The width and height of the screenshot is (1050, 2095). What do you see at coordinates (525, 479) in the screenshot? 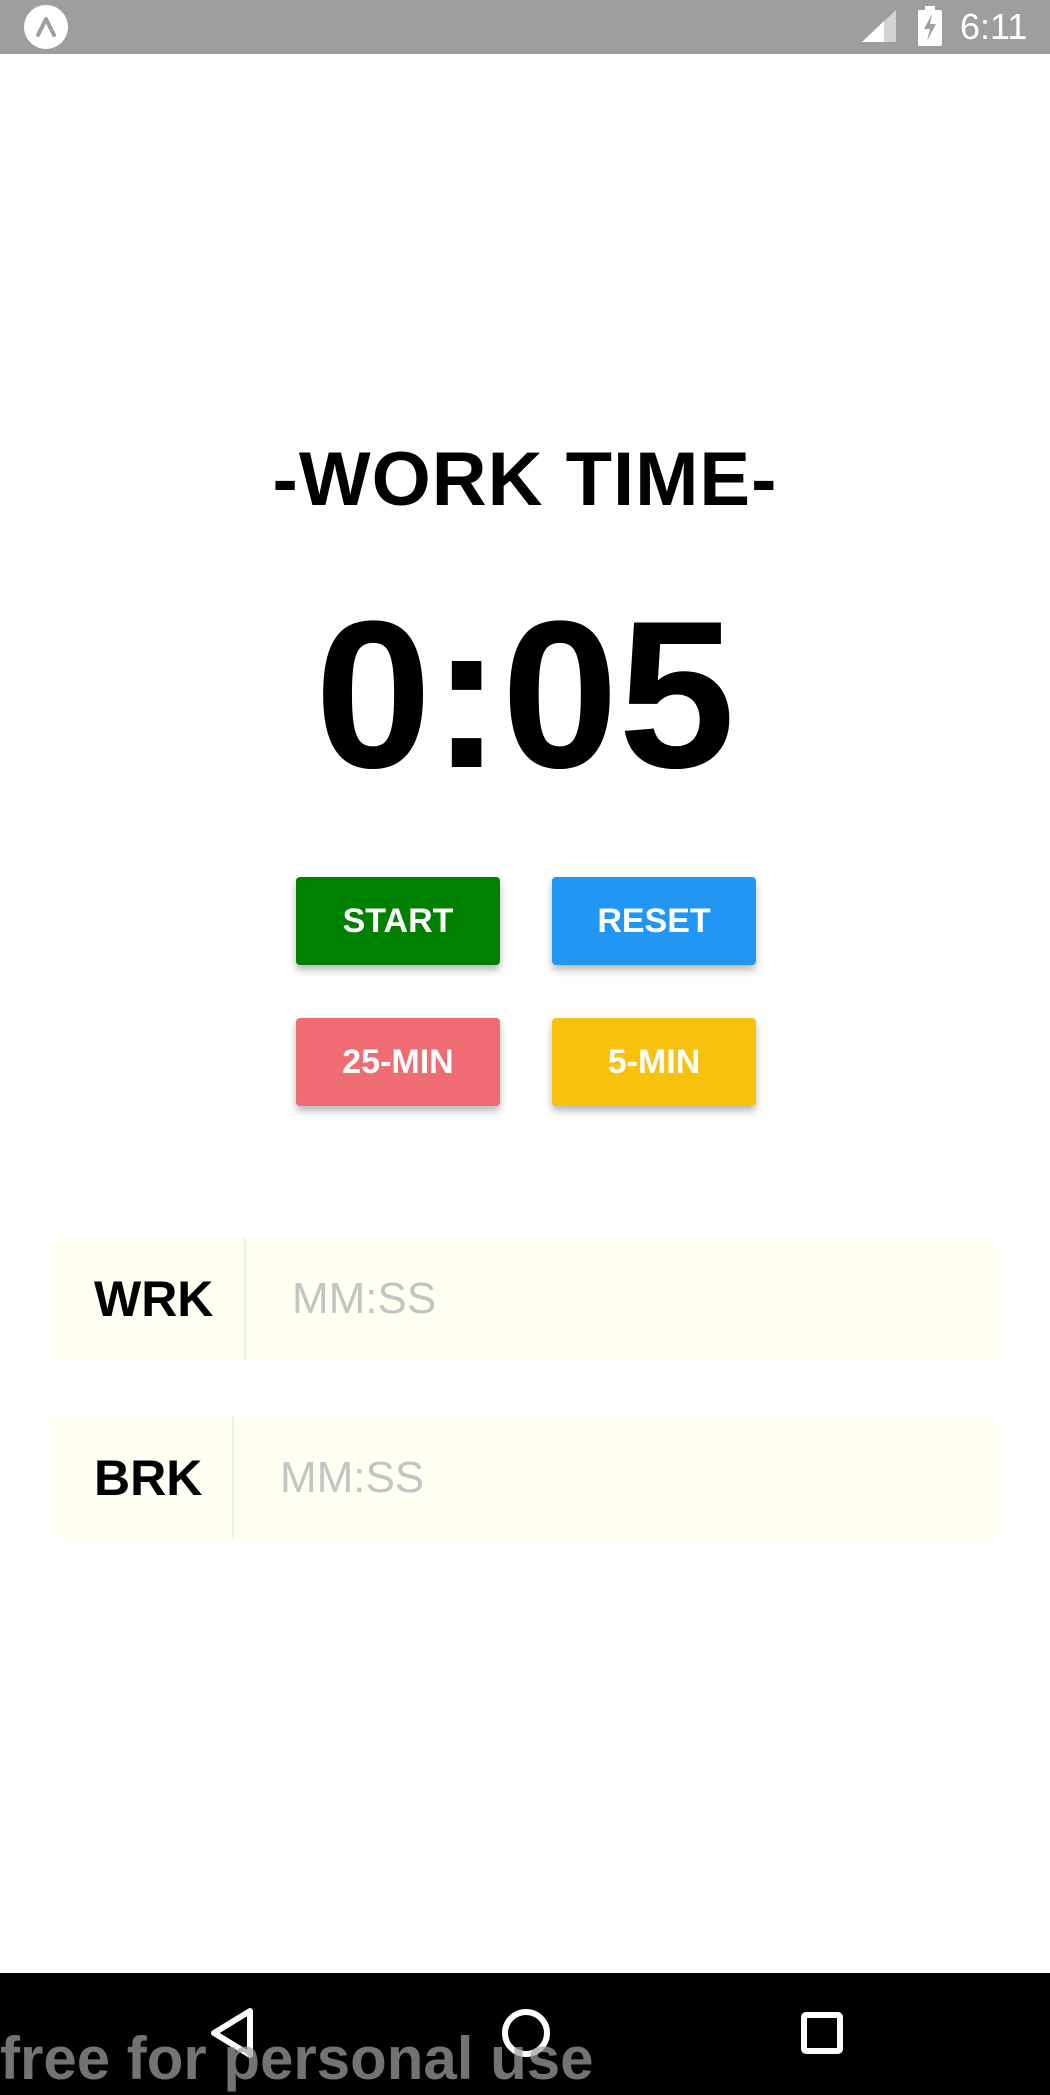
I see `mode-title: -WORK TIME-` at bounding box center [525, 479].